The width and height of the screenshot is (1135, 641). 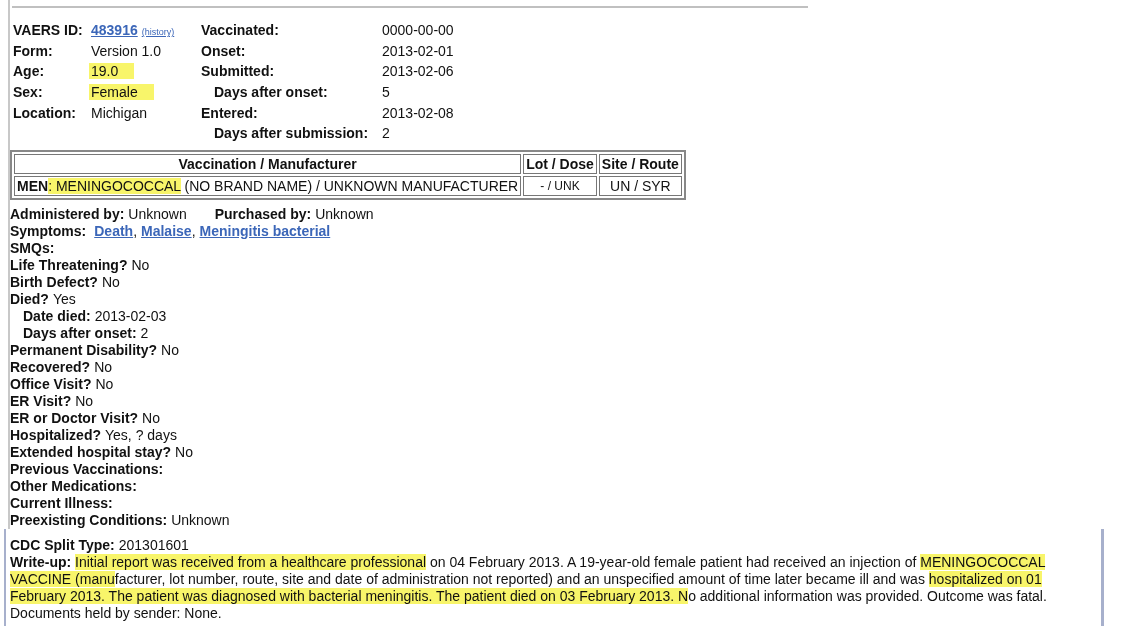 What do you see at coordinates (45, 112) in the screenshot?
I see `field-label: Location:` at bounding box center [45, 112].